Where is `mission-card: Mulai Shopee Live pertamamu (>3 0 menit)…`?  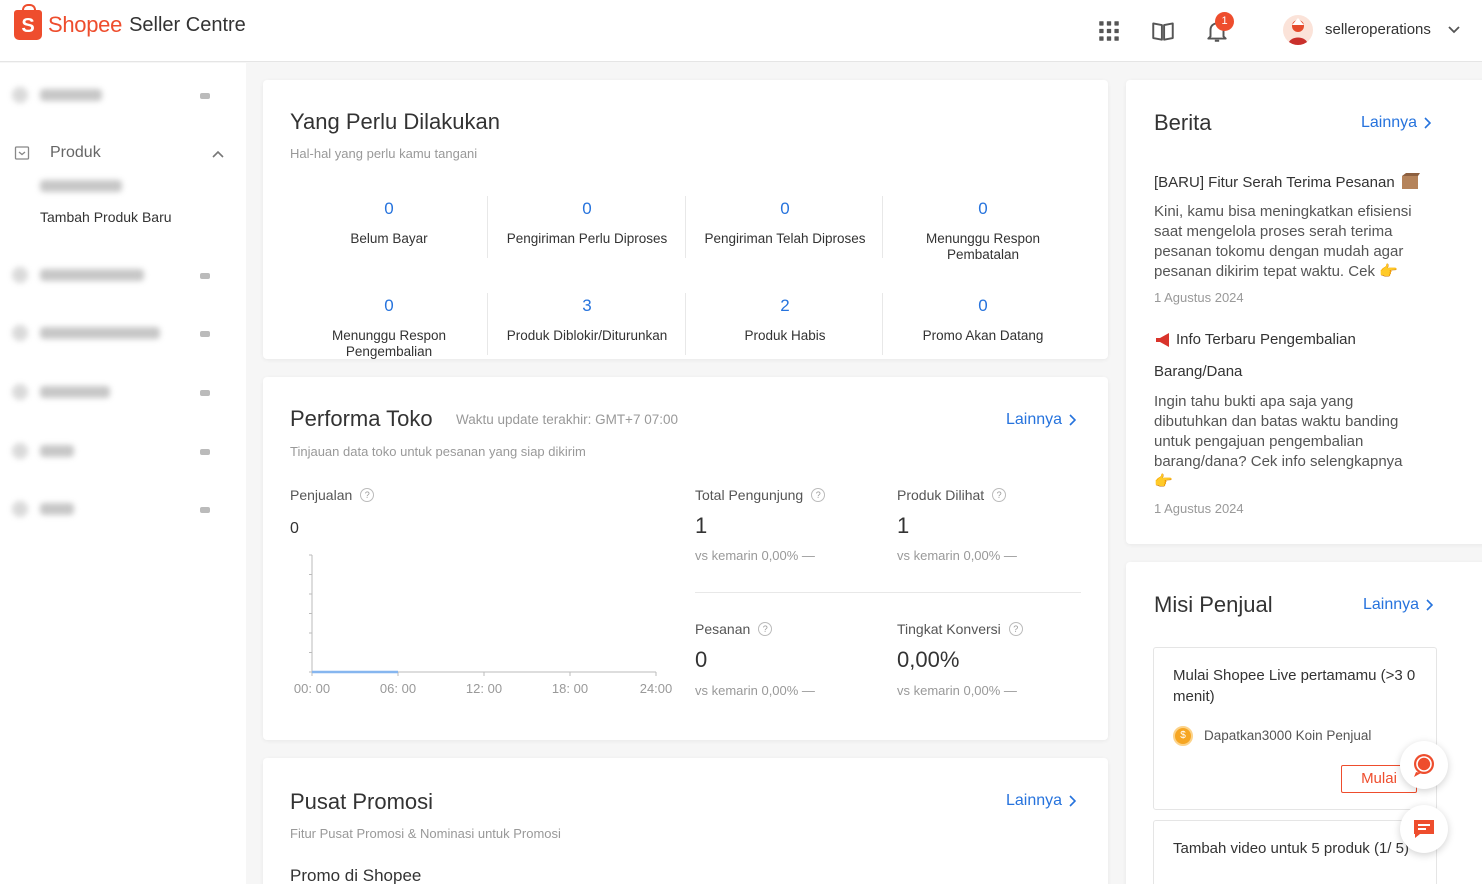
mission-card: Mulai Shopee Live pertamamu (>3 0 menit)… is located at coordinates (1295, 728).